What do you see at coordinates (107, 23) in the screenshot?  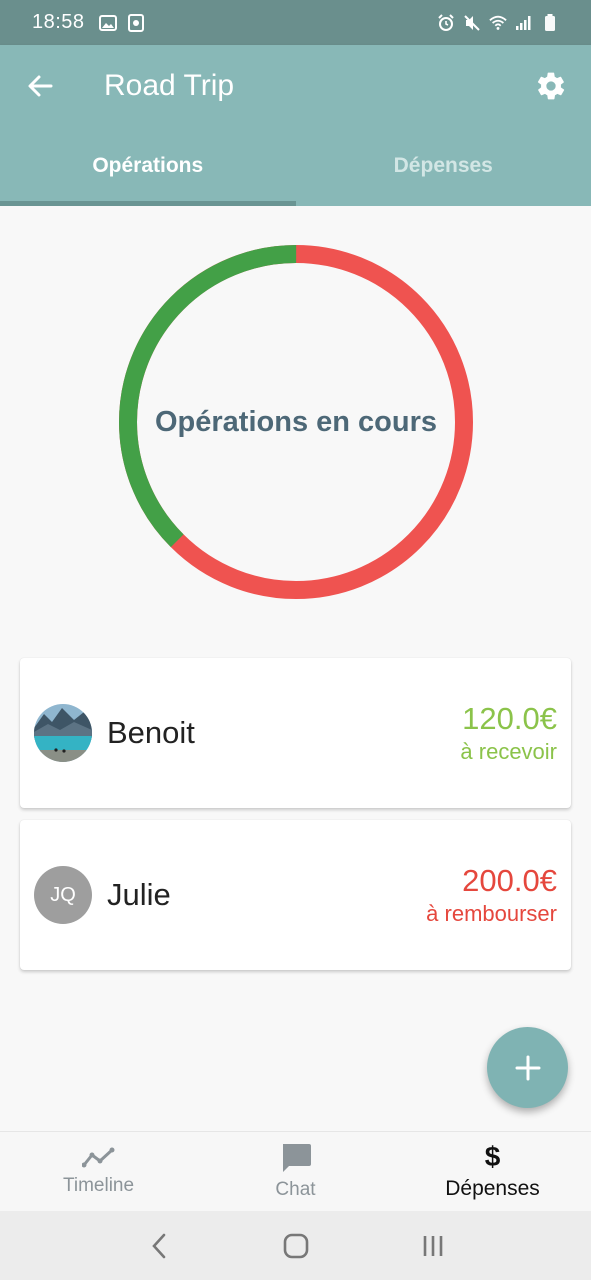 I see `image-icon` at bounding box center [107, 23].